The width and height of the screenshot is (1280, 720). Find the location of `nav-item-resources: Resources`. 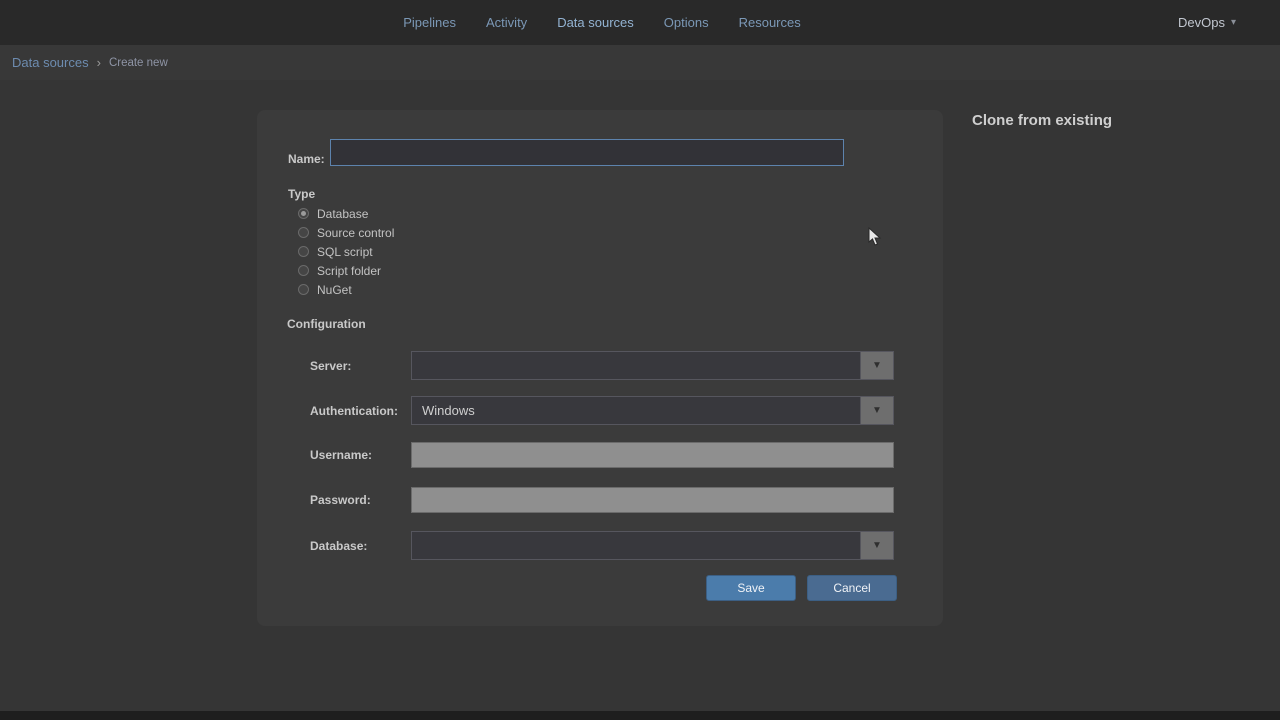

nav-item-resources: Resources is located at coordinates (770, 22).